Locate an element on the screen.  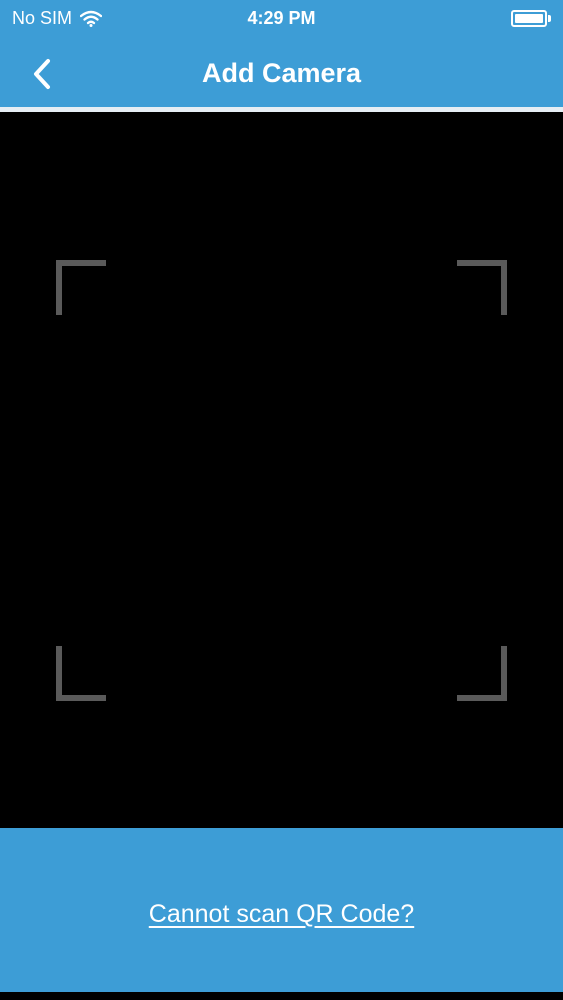
scan-frame-corner-bottom-left is located at coordinates (81, 673).